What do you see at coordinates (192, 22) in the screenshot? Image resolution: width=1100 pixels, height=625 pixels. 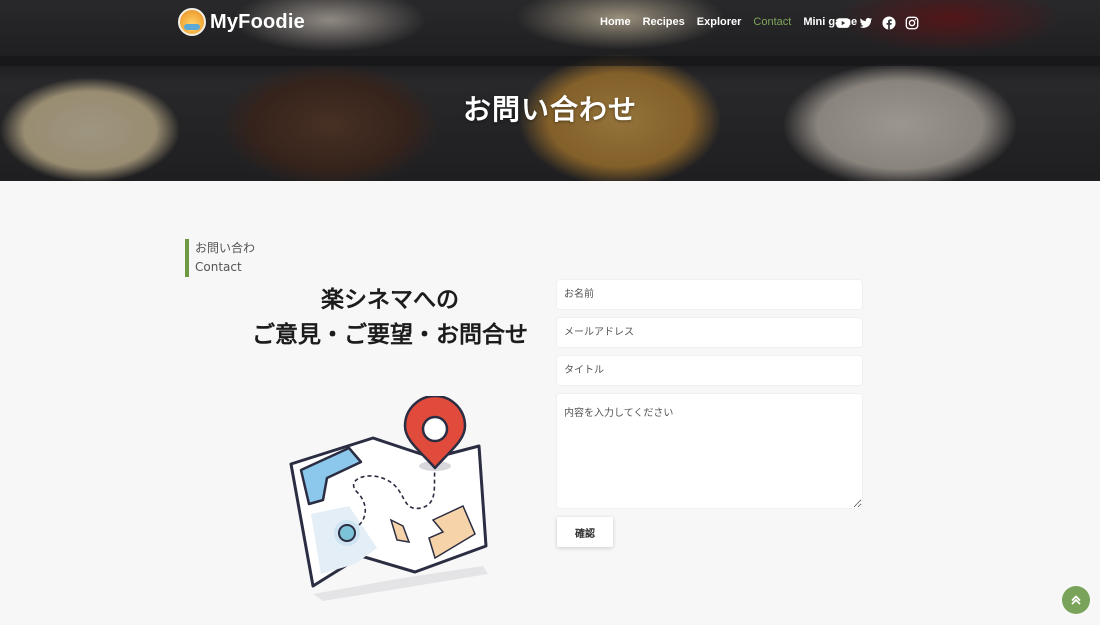 I see `brand-logo-icon` at bounding box center [192, 22].